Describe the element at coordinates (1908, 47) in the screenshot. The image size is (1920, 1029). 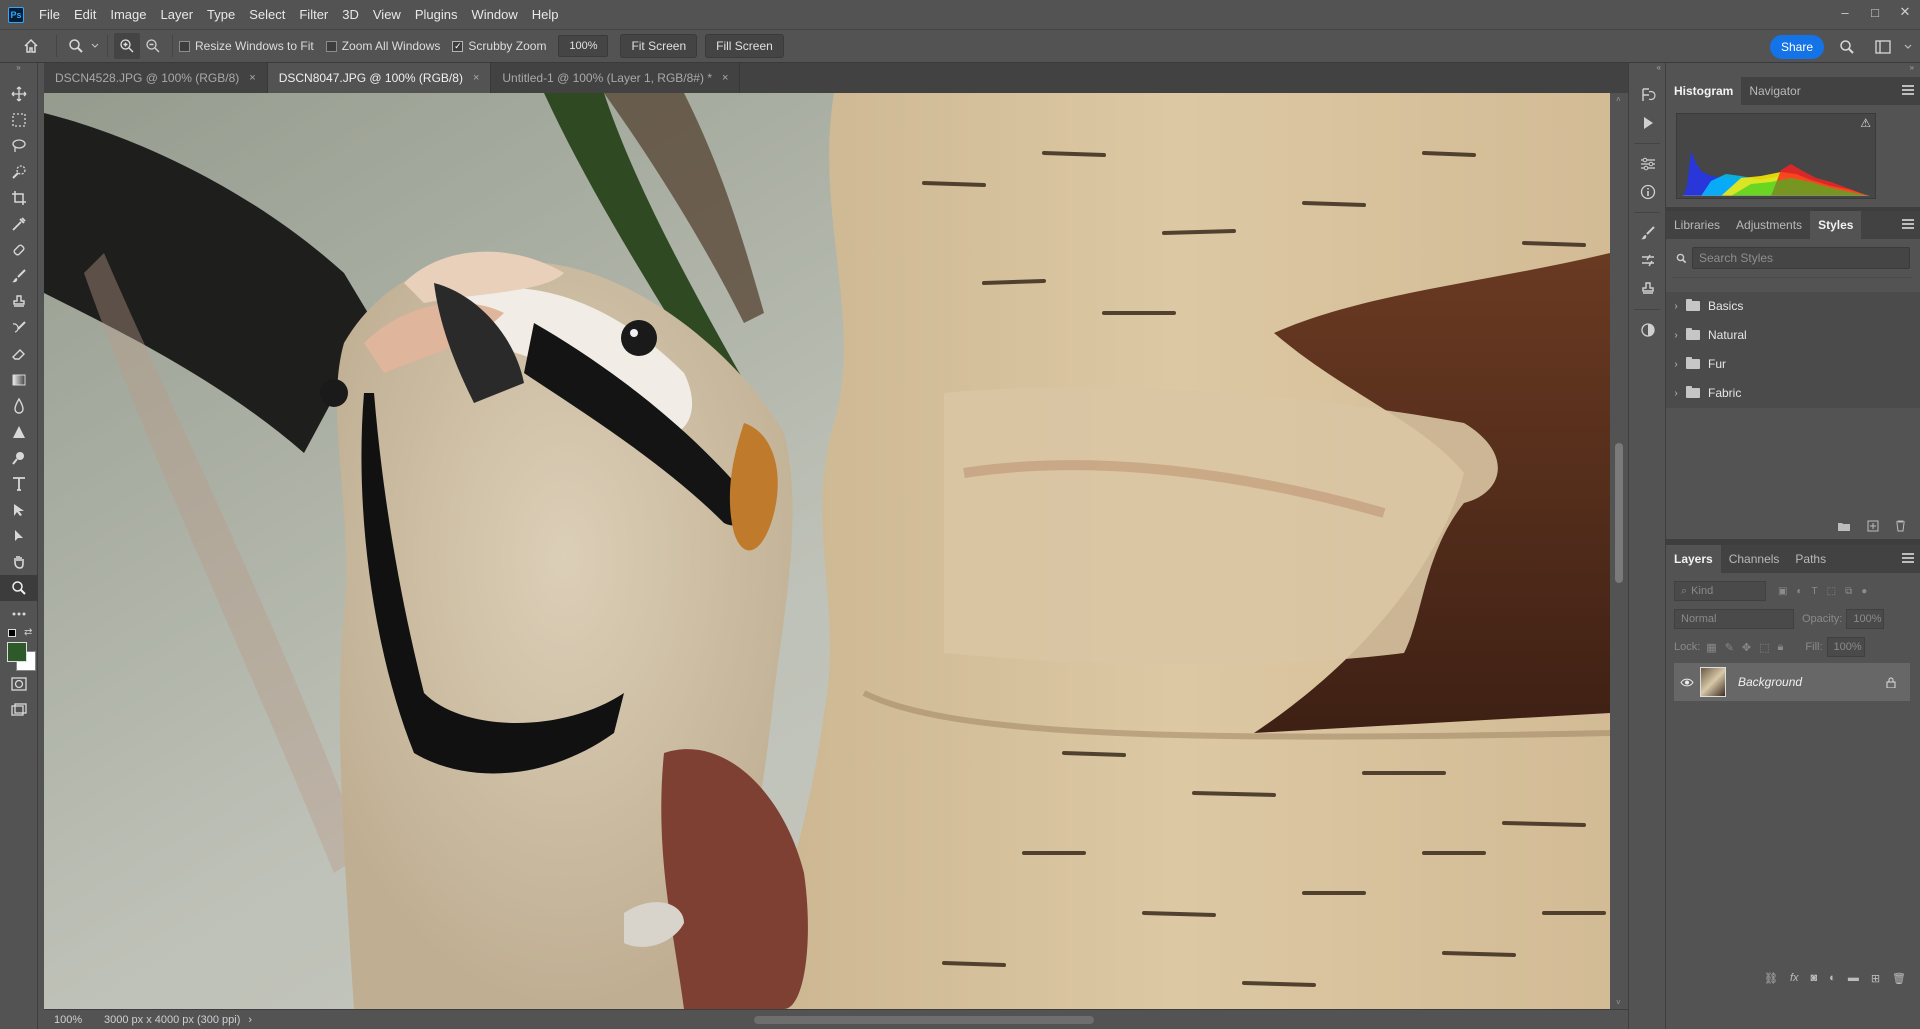
I see `chevron-down-icon` at that location.